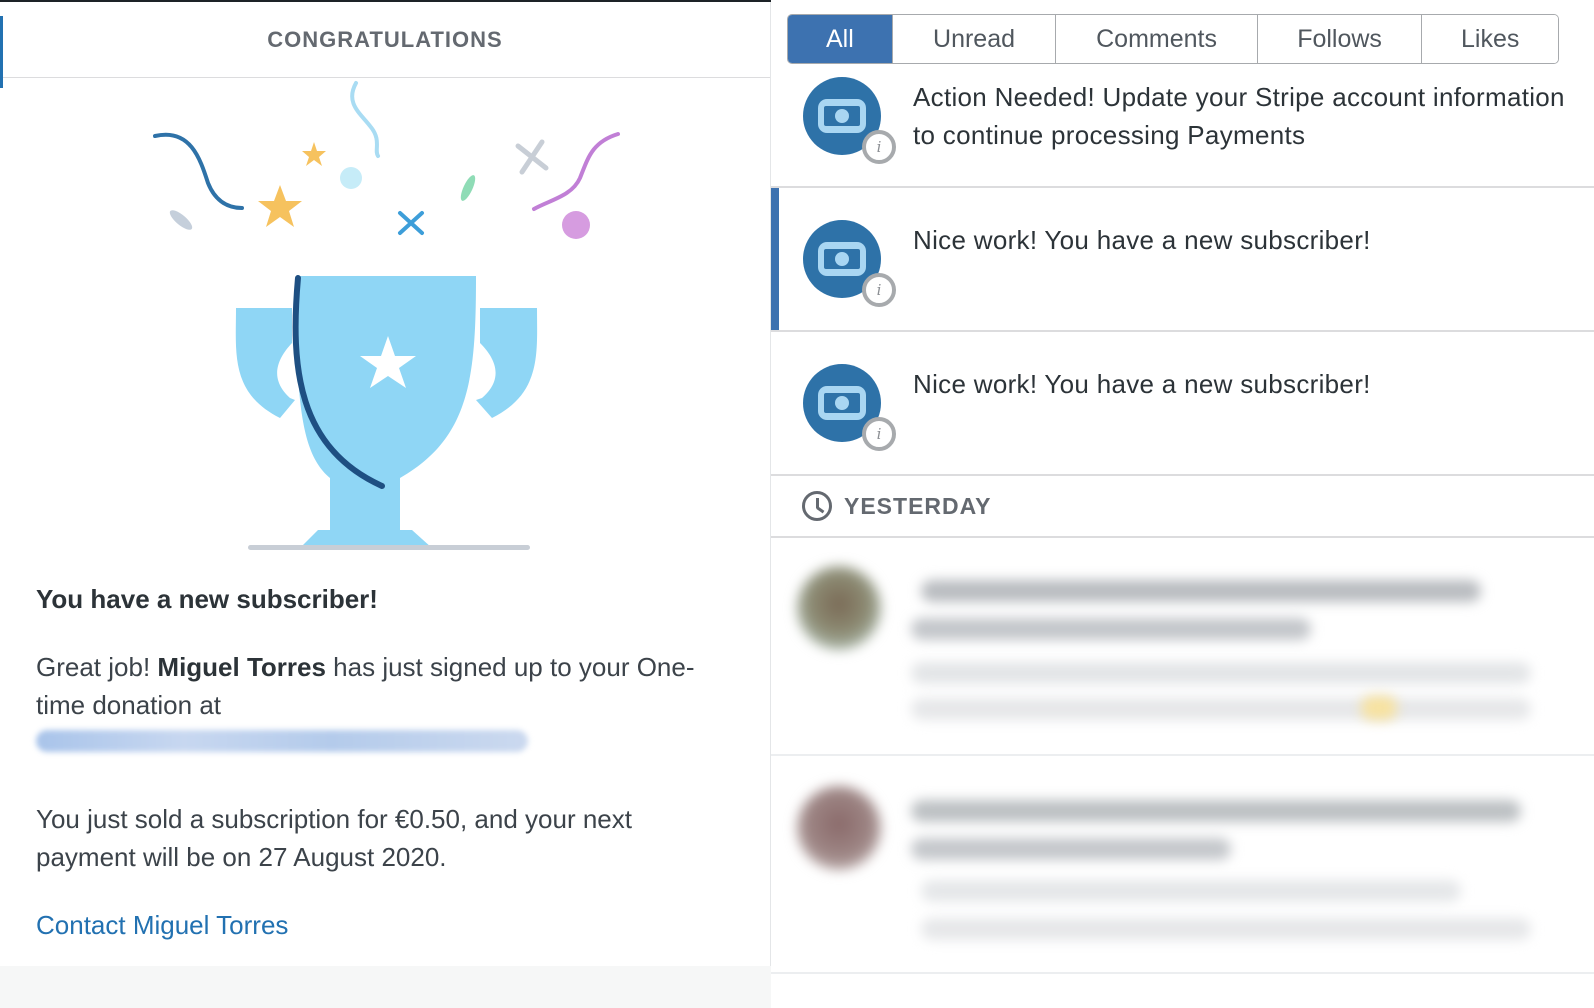 This screenshot has width=1594, height=1008. Describe the element at coordinates (207, 599) in the screenshot. I see `message-heading: You have a new subscriber!` at that location.